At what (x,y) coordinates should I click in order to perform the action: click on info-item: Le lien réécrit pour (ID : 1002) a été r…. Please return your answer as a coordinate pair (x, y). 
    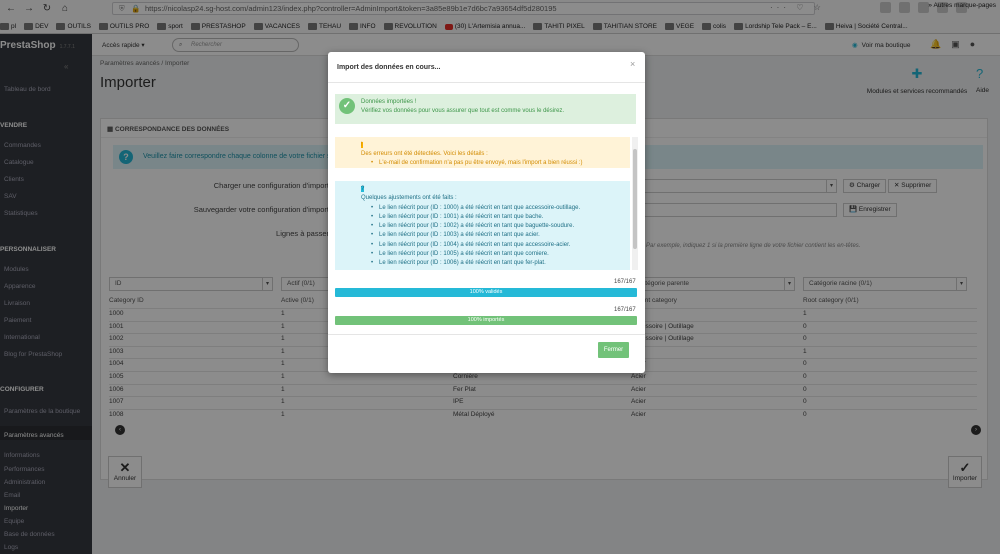
    Looking at the image, I should click on (495, 227).